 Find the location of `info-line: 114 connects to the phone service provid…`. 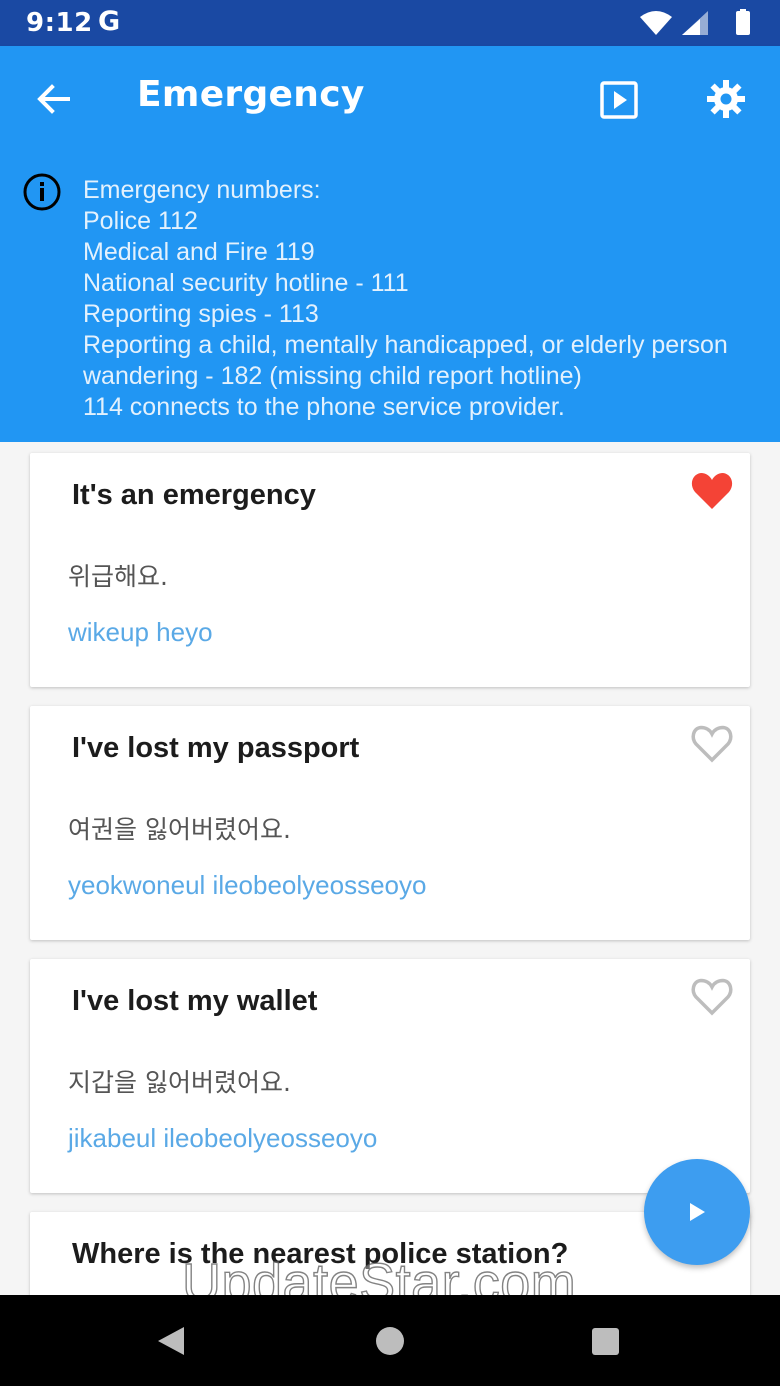

info-line: 114 connects to the phone service provid… is located at coordinates (324, 407).